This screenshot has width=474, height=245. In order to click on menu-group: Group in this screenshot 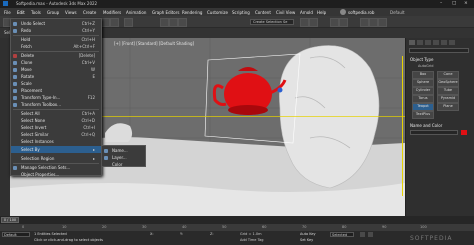, I will do `click(53, 12)`.